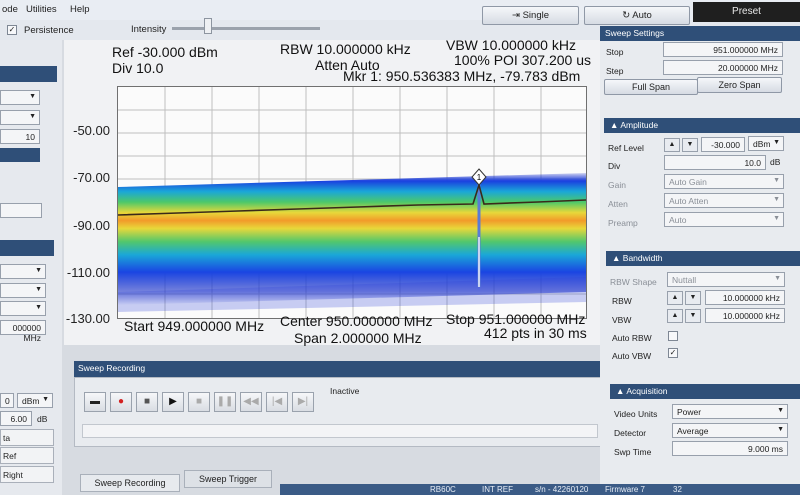 The height and width of the screenshot is (495, 800). Describe the element at coordinates (225, 402) in the screenshot. I see `pause-icon: ❚❚` at that location.